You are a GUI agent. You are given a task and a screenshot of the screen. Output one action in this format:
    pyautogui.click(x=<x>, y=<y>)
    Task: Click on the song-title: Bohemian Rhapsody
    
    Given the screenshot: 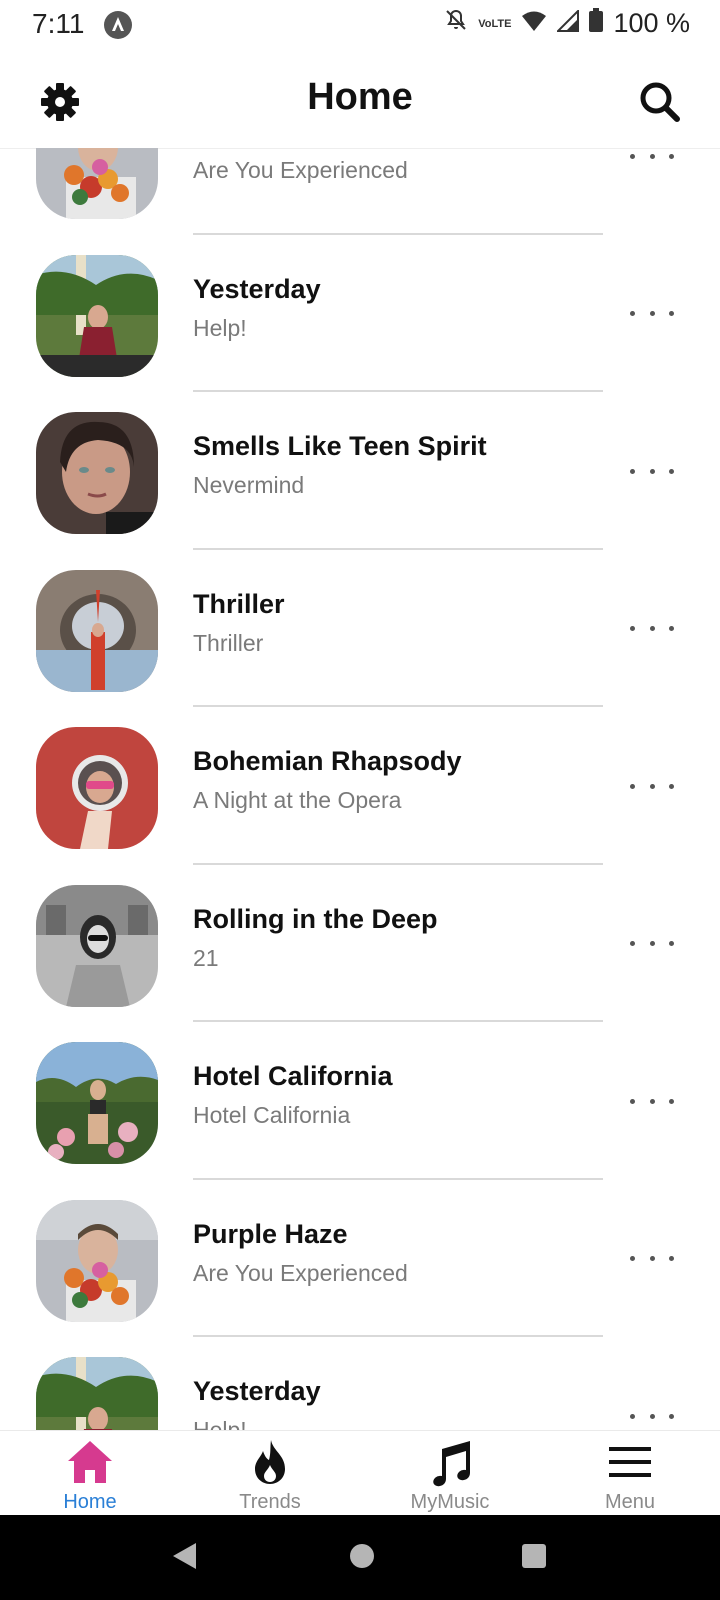 What is the action you would take?
    pyautogui.click(x=327, y=761)
    